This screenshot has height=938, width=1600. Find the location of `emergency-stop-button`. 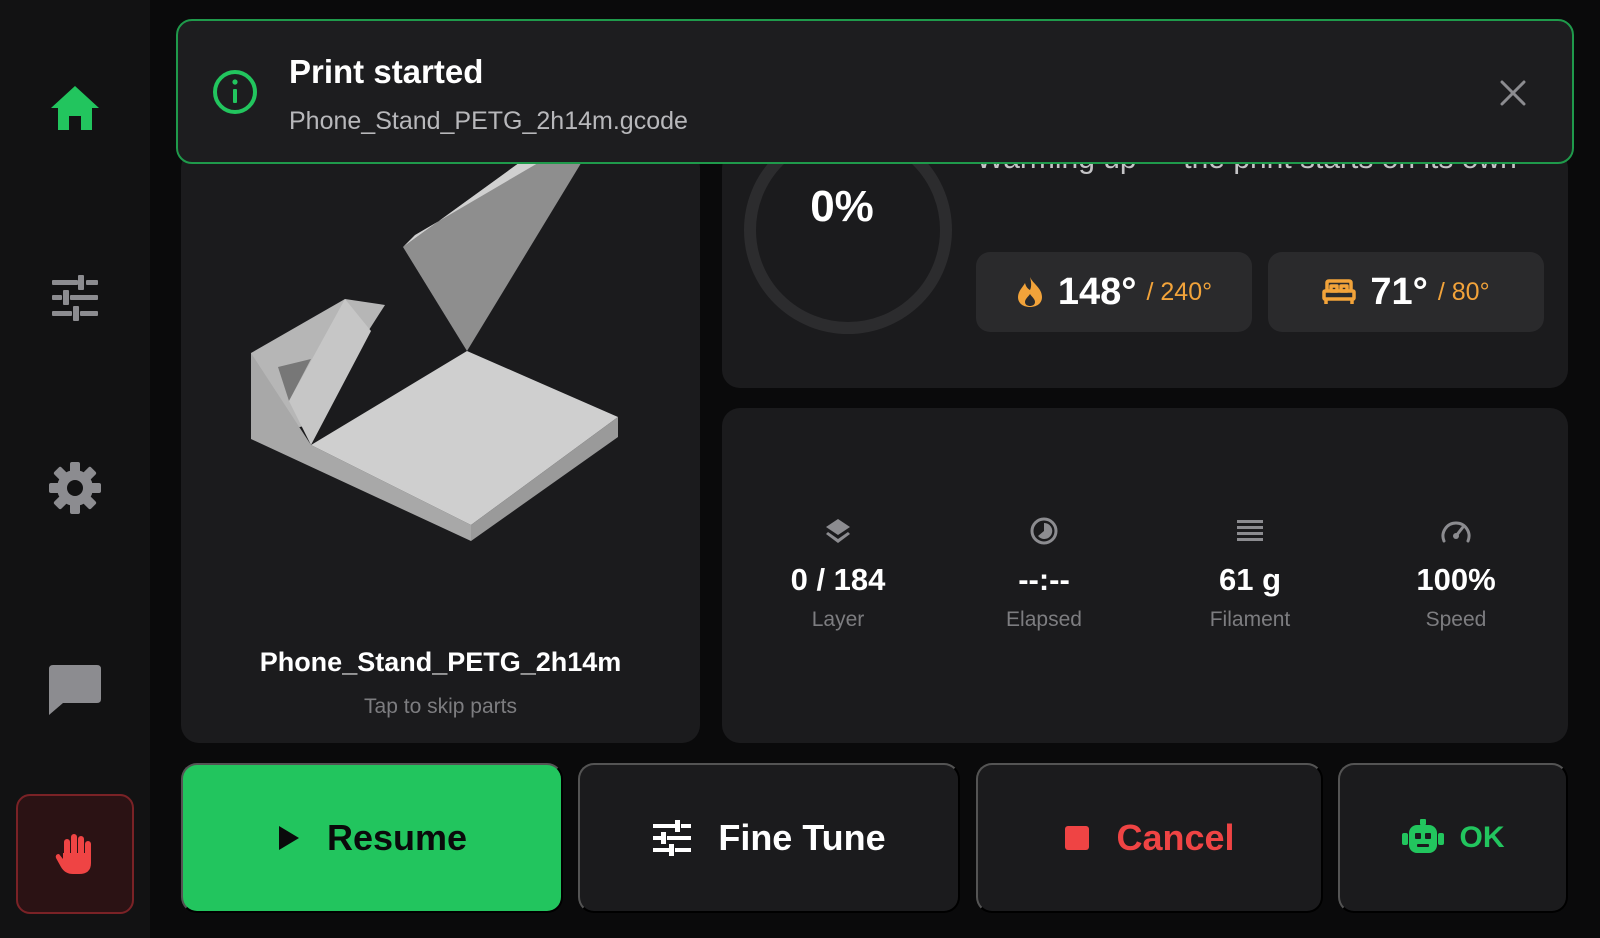

emergency-stop-button is located at coordinates (75, 854).